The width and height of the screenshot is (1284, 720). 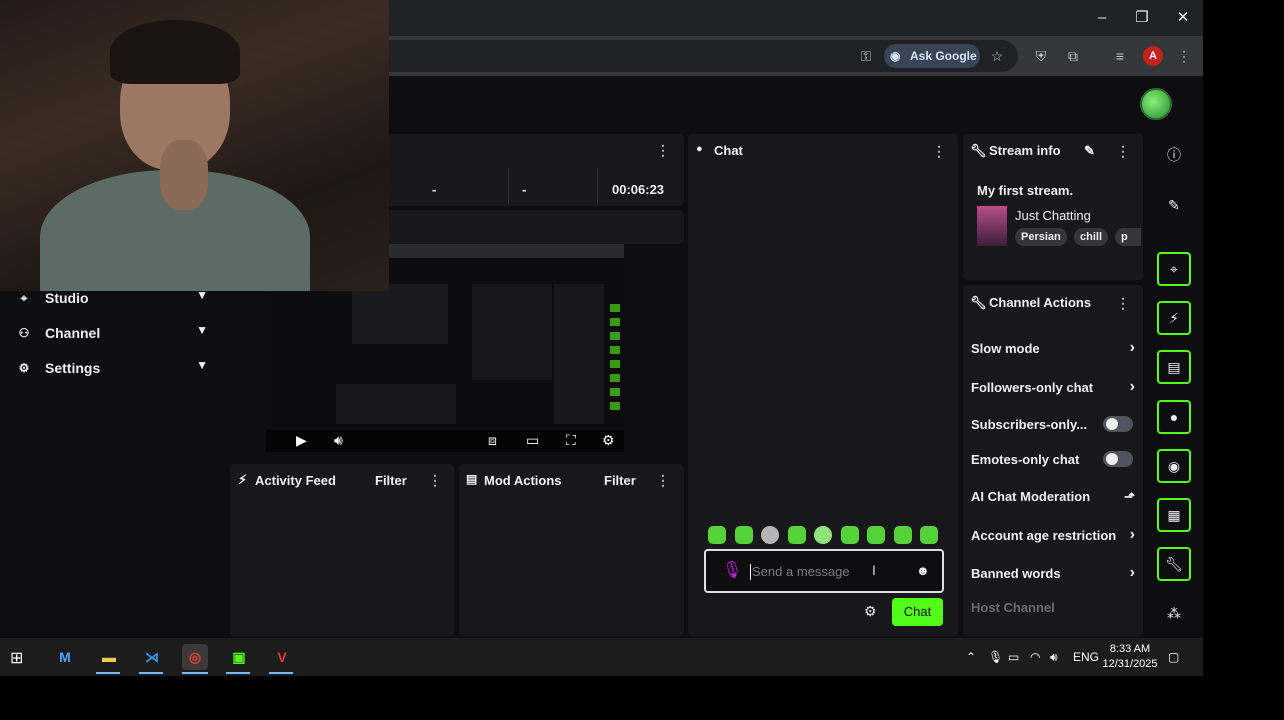 I want to click on chat-send-button: Chat, so click(x=917, y=612).